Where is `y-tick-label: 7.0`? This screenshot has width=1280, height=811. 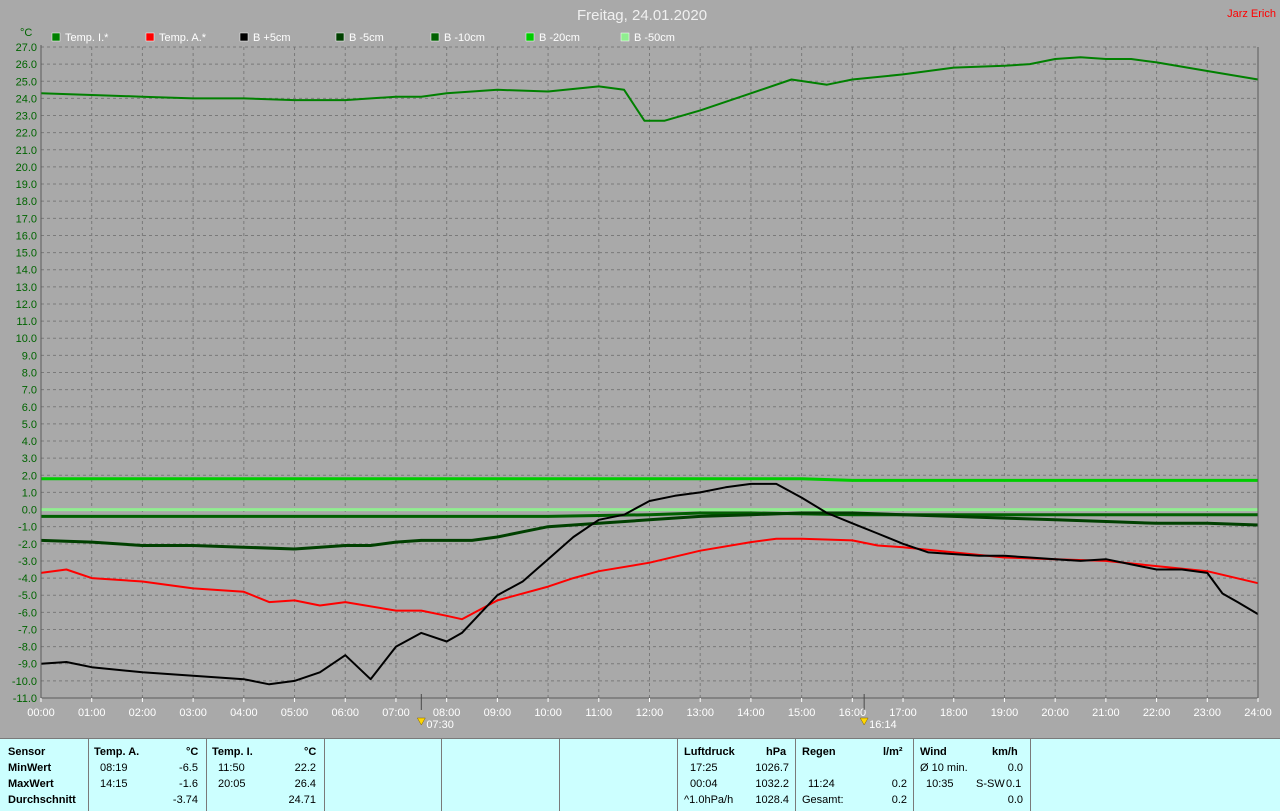 y-tick-label: 7.0 is located at coordinates (29, 391).